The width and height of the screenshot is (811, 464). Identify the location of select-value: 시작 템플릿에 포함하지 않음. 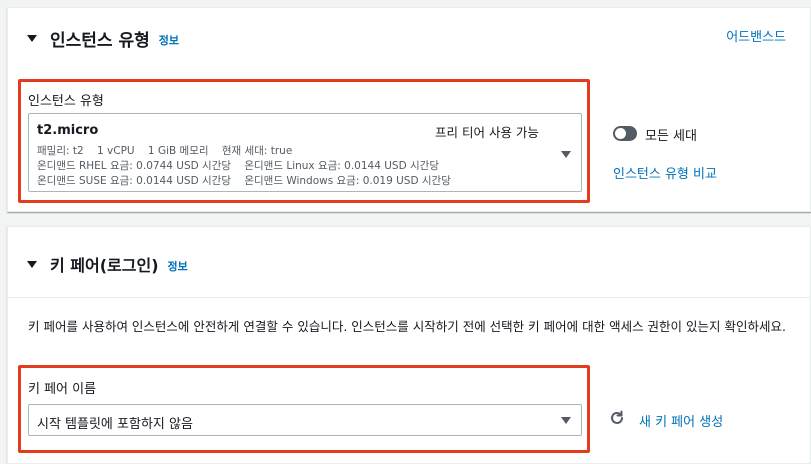
(115, 424).